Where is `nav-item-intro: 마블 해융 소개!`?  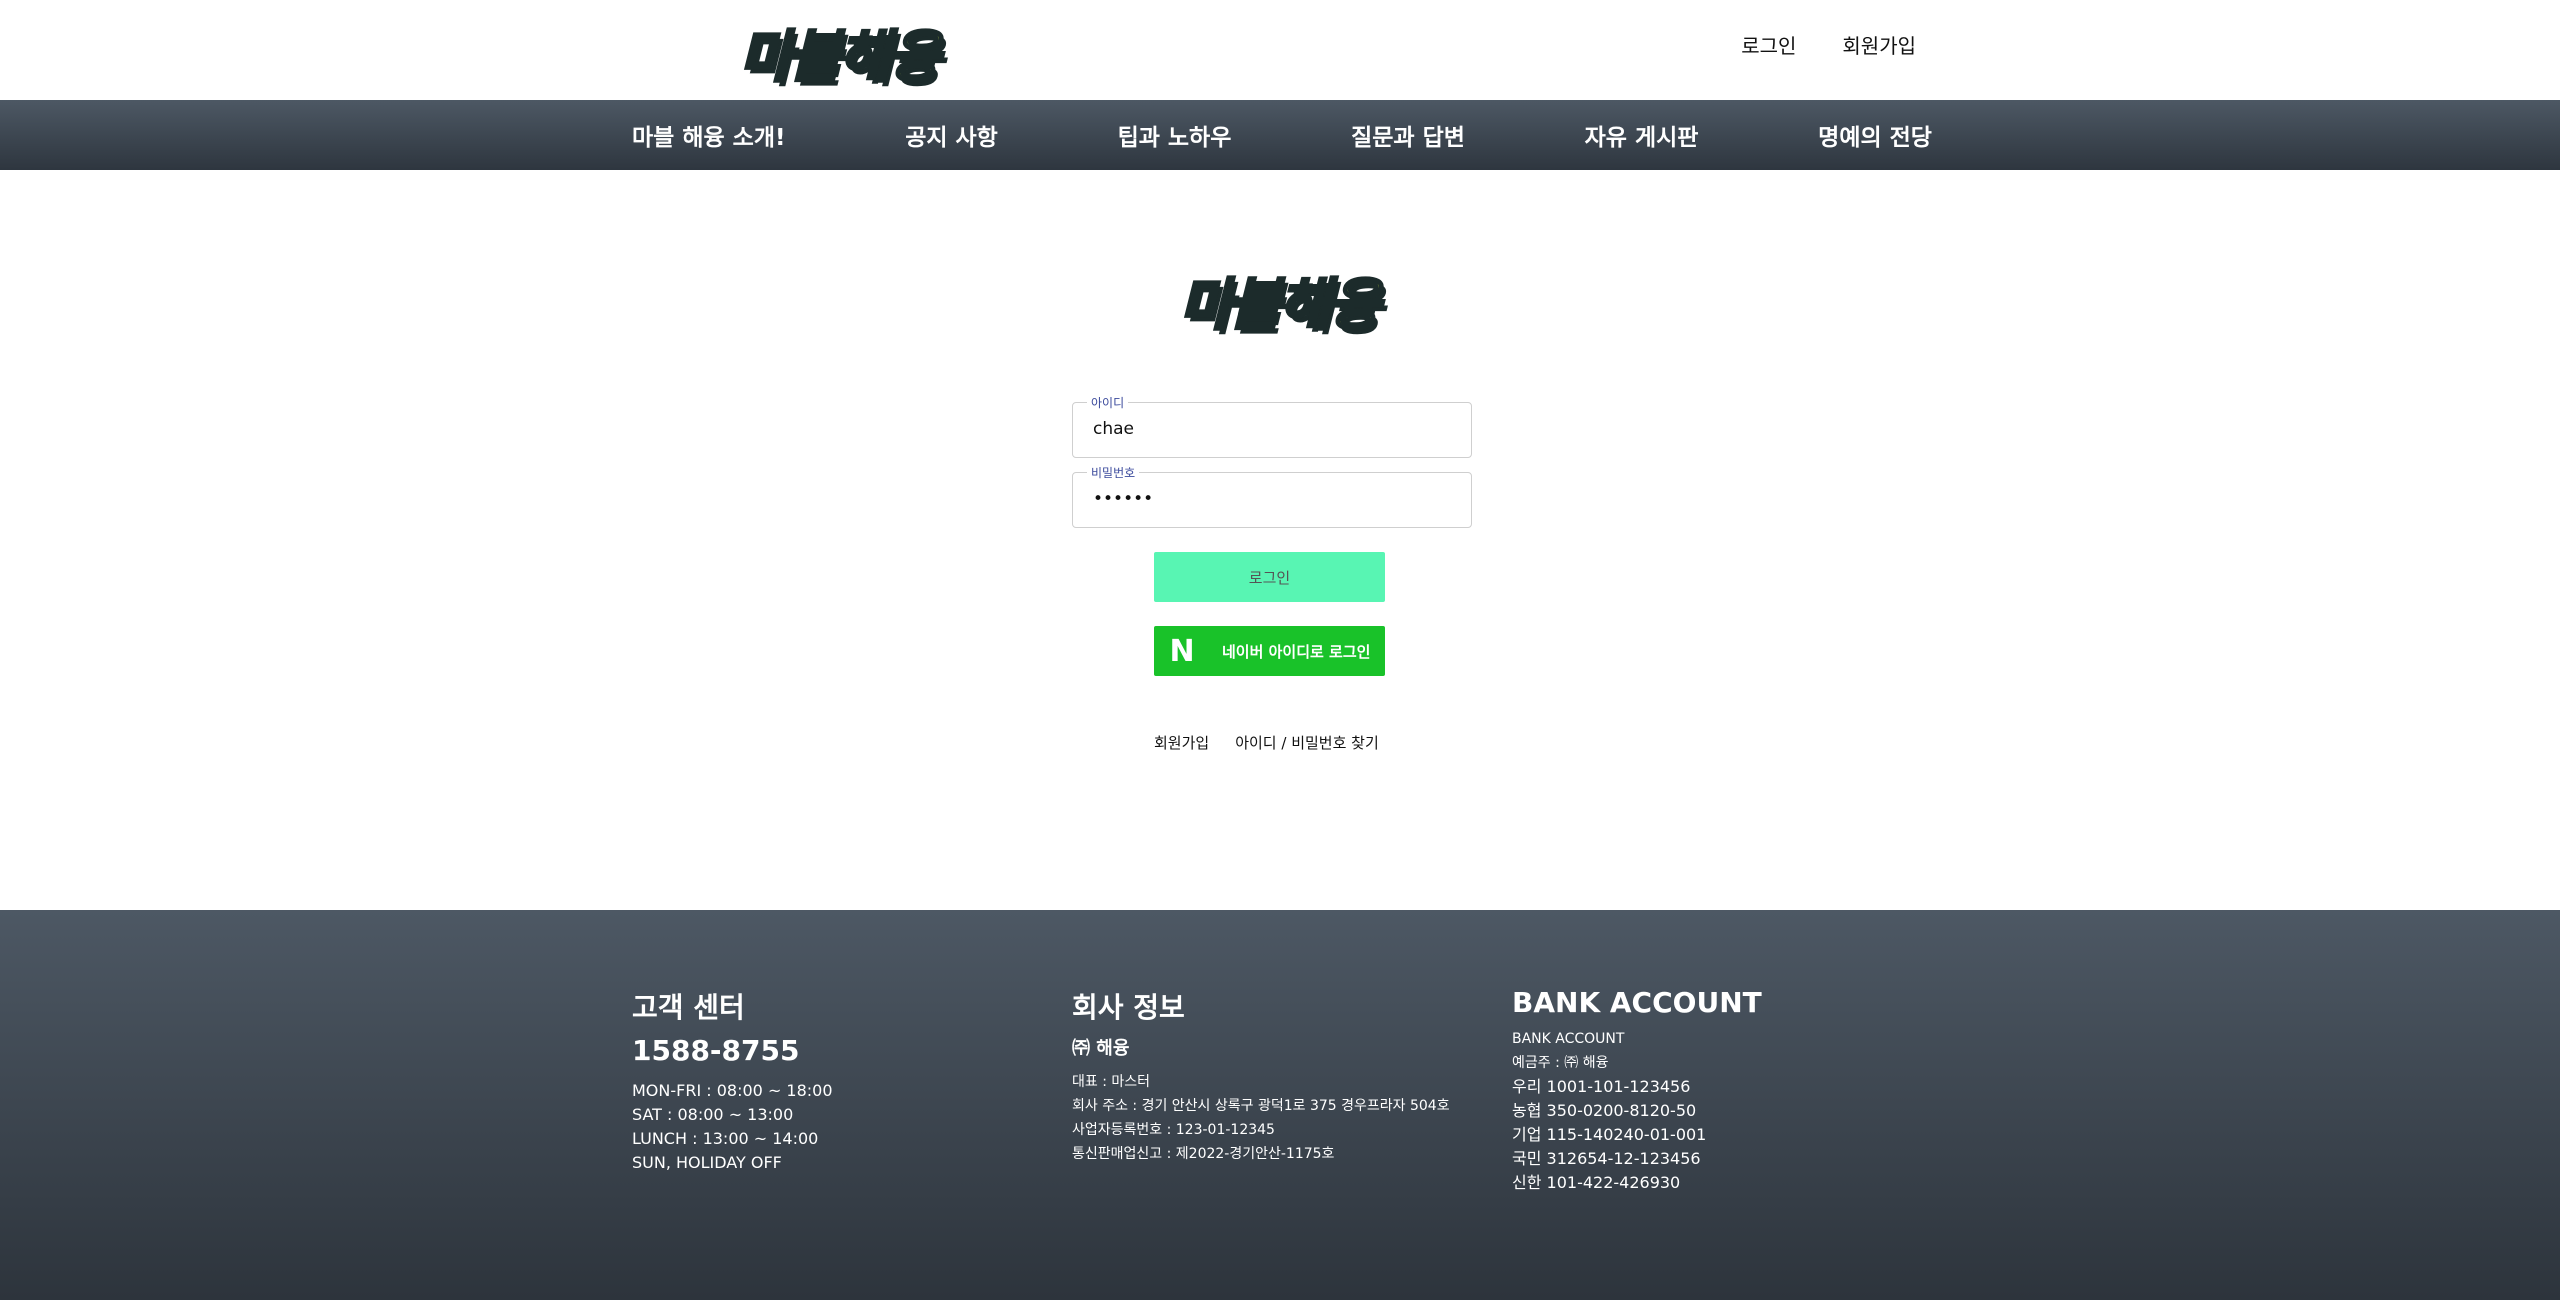 nav-item-intro: 마블 해융 소개! is located at coordinates (708, 135).